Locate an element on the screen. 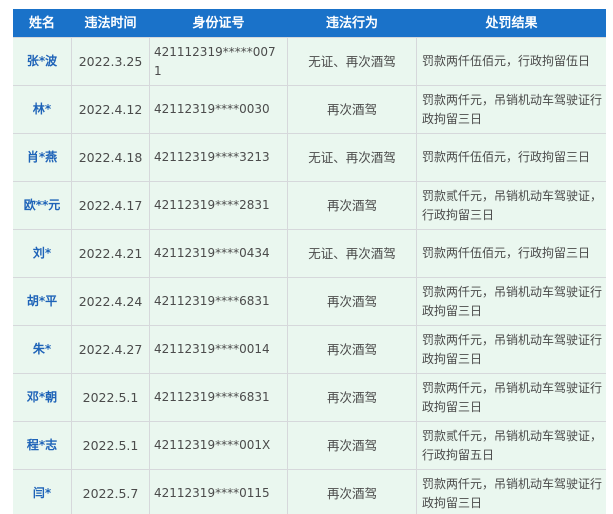 This screenshot has width=613, height=514. header-date: 违法时间 is located at coordinates (110, 23).